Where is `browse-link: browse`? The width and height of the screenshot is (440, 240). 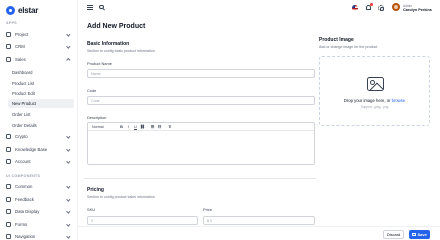 browse-link: browse is located at coordinates (399, 100).